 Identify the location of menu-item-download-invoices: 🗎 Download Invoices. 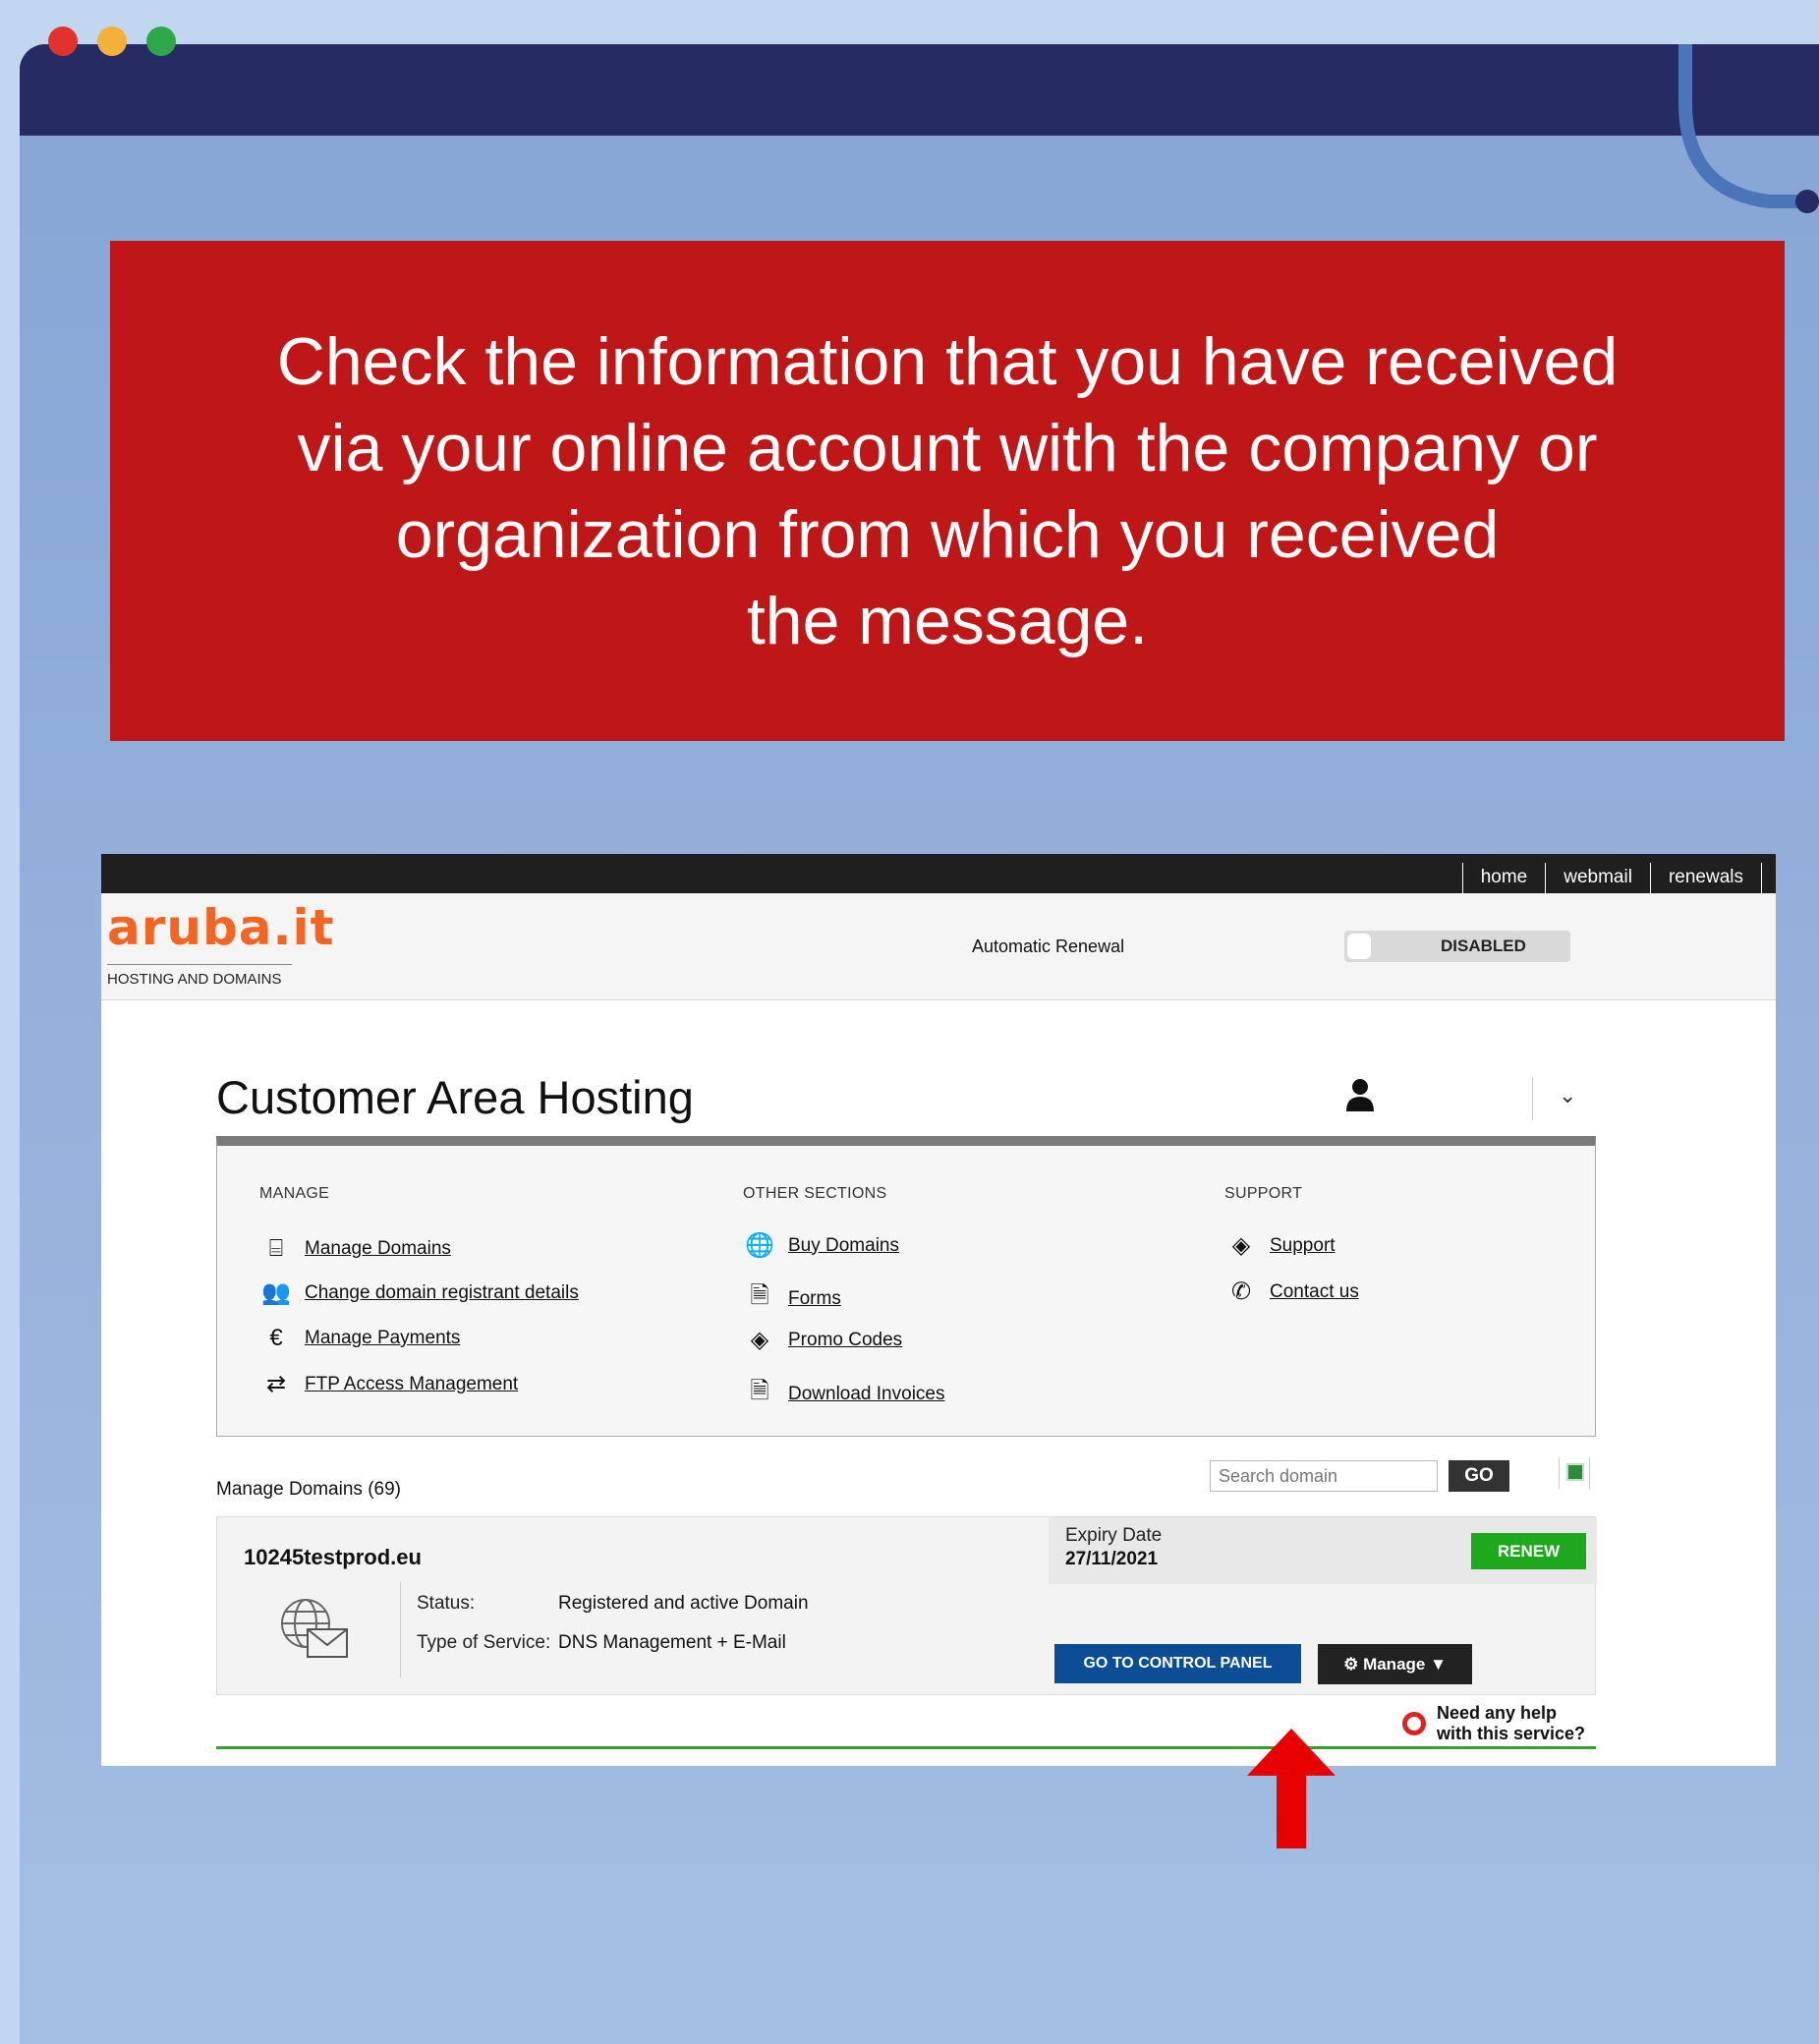
(843, 1394).